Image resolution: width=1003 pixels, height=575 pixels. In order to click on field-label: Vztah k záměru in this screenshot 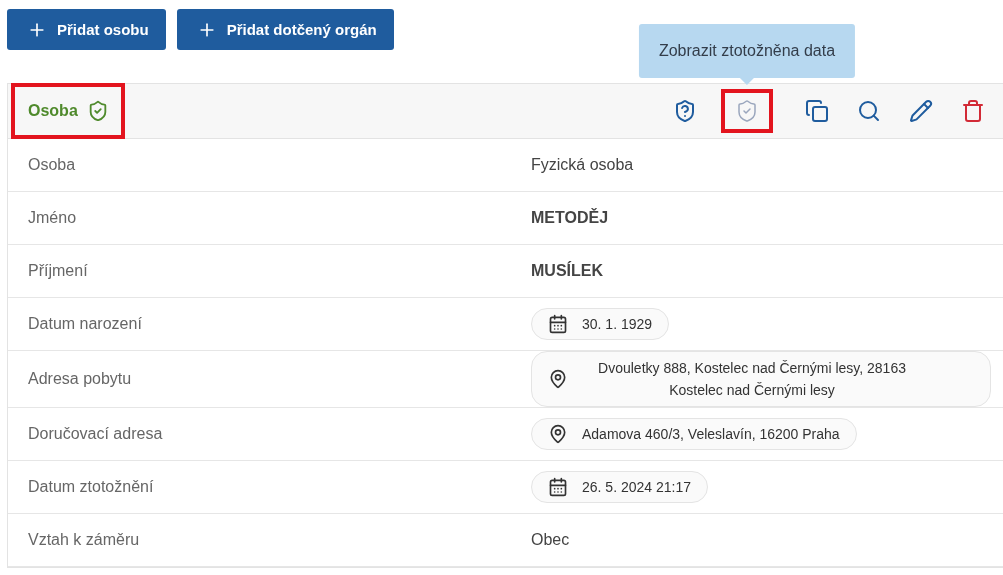, I will do `click(84, 540)`.